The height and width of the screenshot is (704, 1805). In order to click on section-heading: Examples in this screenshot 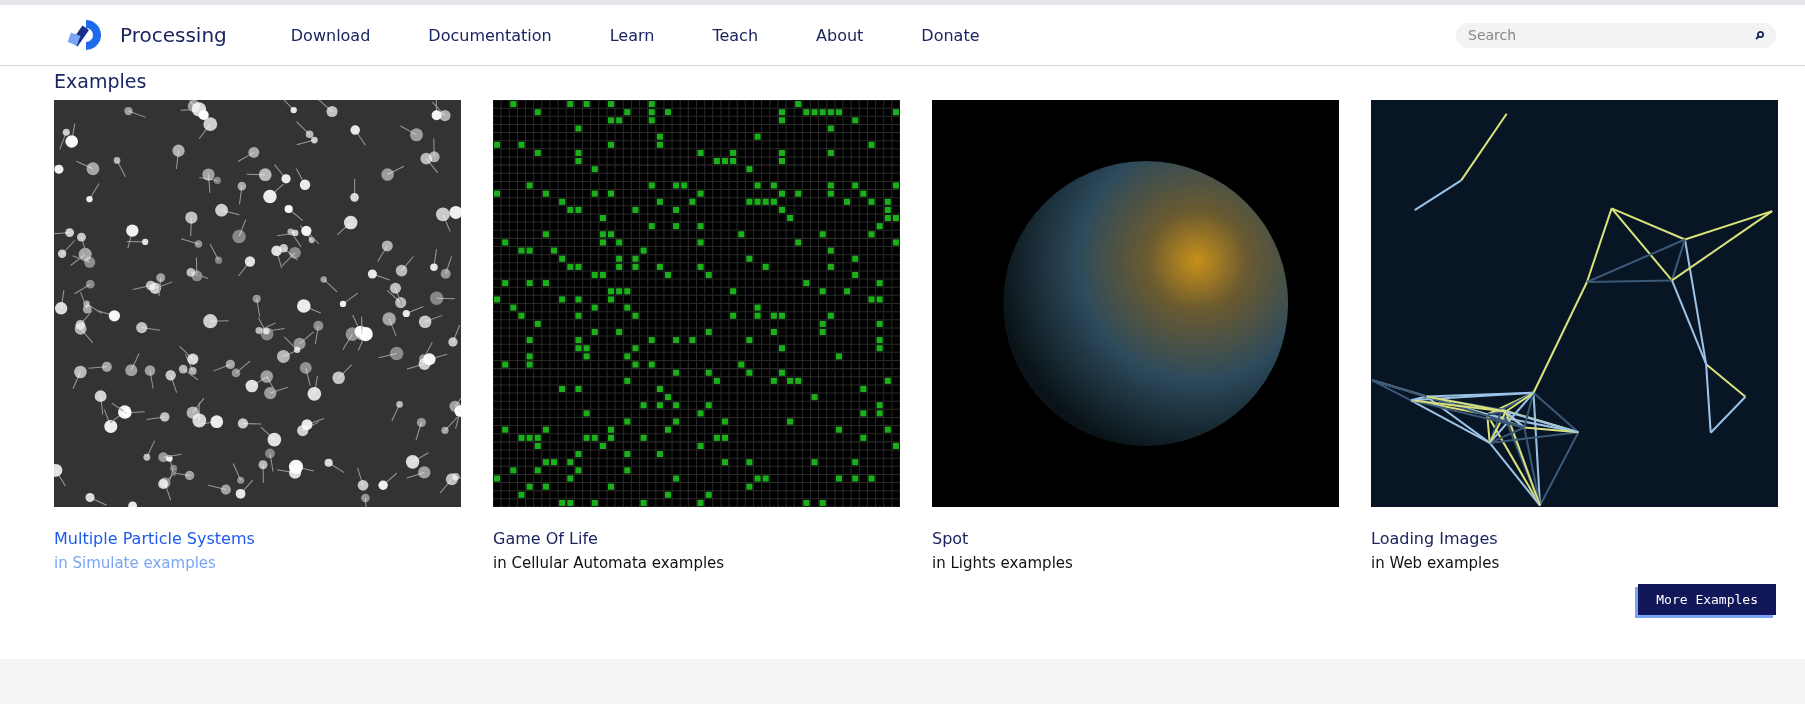, I will do `click(101, 81)`.